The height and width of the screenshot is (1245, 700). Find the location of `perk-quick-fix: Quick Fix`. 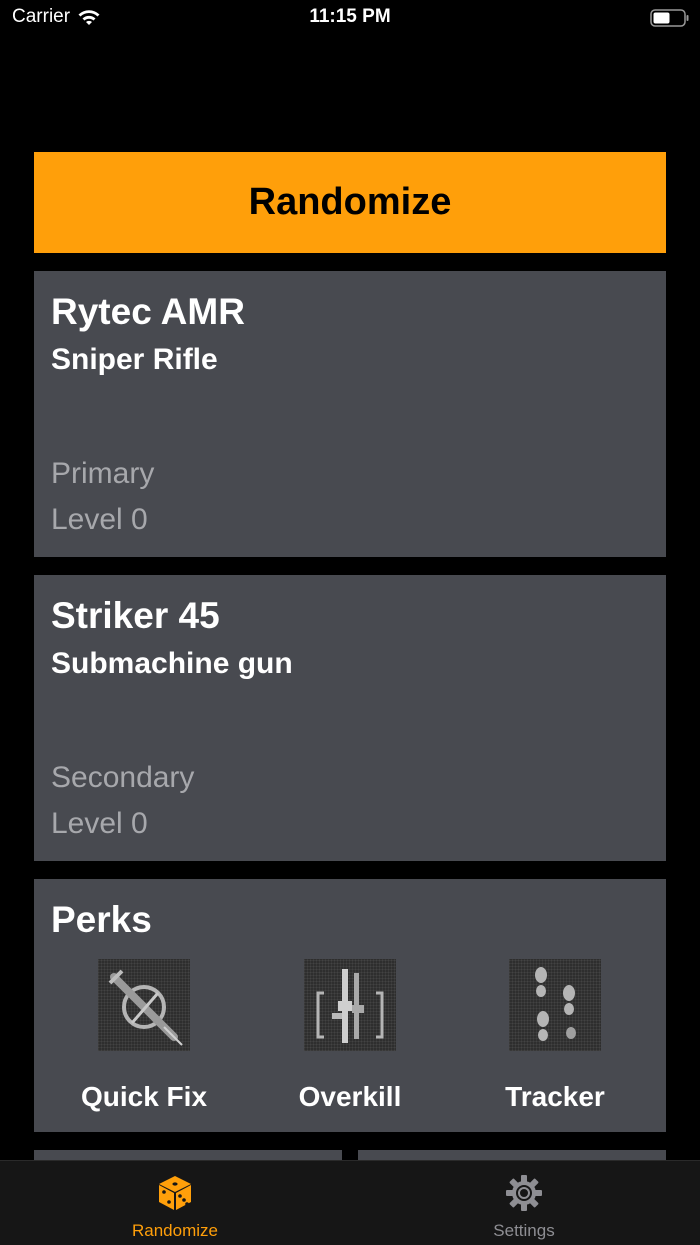

perk-quick-fix: Quick Fix is located at coordinates (144, 1036).